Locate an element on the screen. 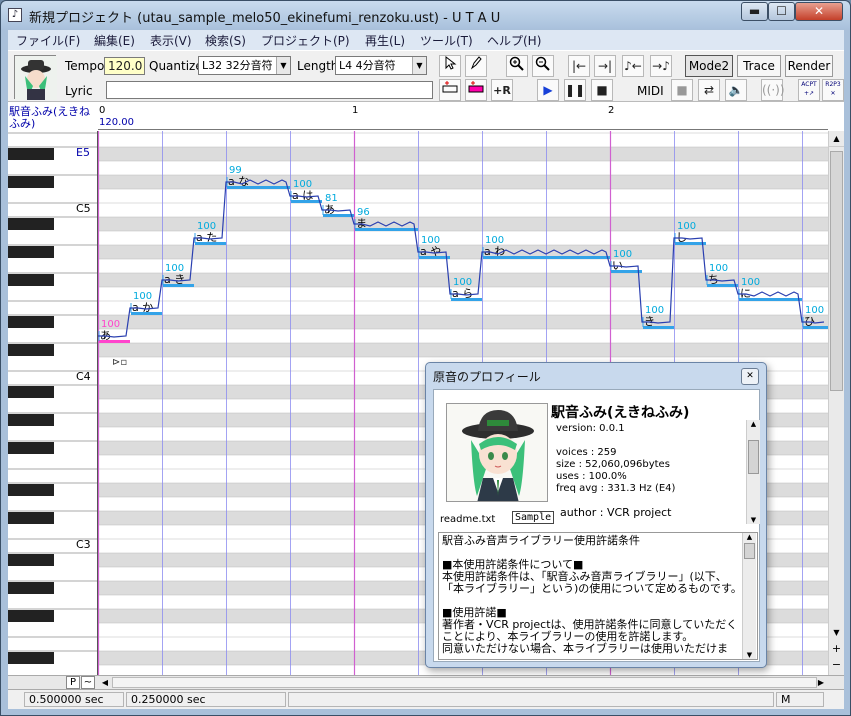  goto-end-button: →| is located at coordinates (605, 66).